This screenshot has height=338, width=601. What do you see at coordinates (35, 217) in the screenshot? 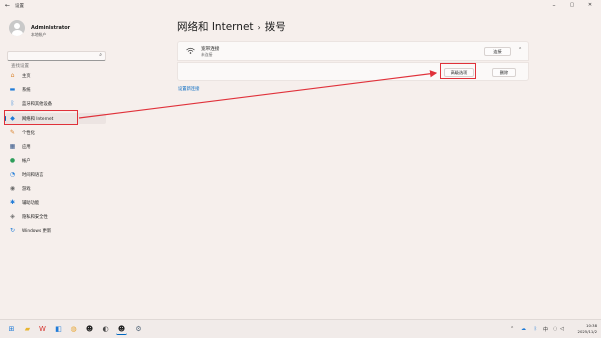
I see `sidebar-item-label: 隐私和安全性` at bounding box center [35, 217].